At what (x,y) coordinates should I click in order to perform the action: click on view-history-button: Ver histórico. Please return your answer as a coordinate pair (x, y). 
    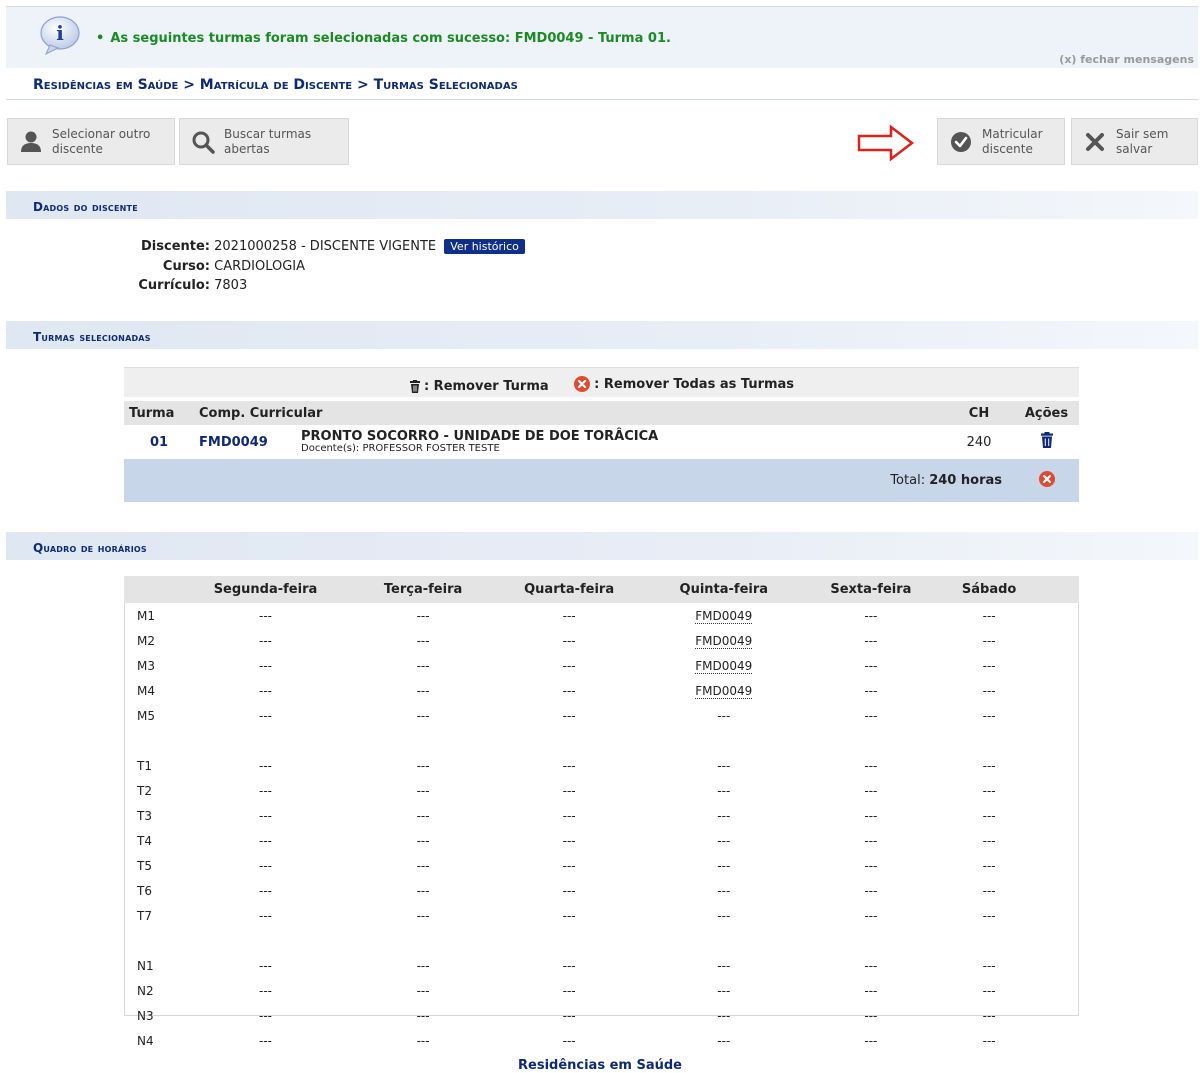
    Looking at the image, I should click on (484, 246).